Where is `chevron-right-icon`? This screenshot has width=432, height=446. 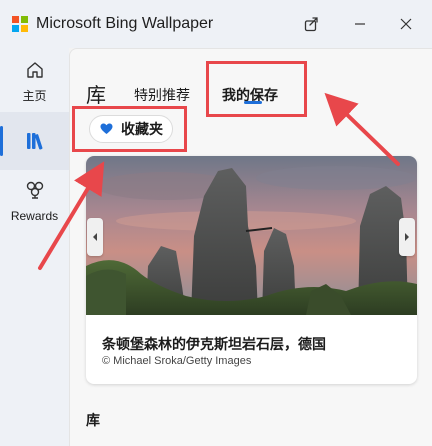
chevron-right-icon is located at coordinates (407, 237).